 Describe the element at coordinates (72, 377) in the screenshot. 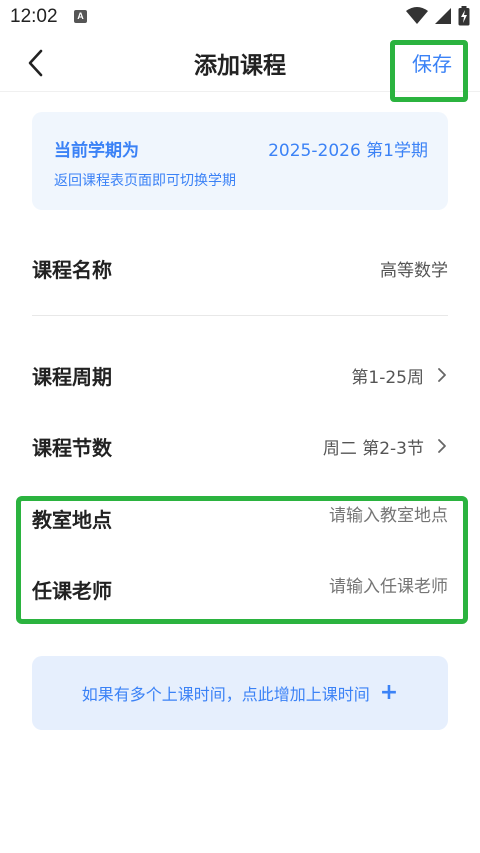

I see `course-weeks-label: 课程周期` at that location.